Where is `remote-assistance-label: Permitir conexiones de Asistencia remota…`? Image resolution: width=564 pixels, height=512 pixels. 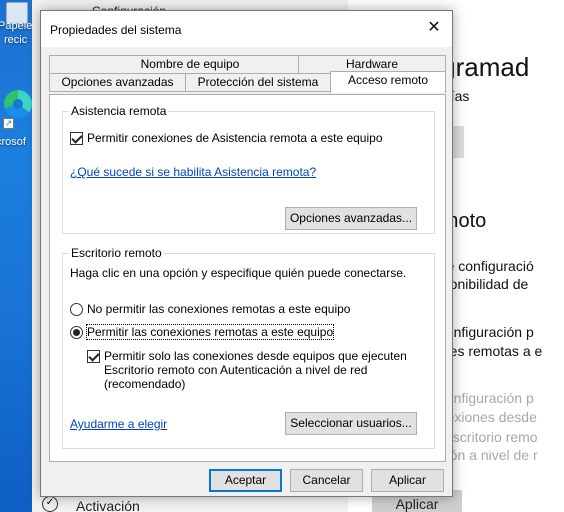 remote-assistance-label: Permitir conexiones de Asistencia remota… is located at coordinates (235, 138).